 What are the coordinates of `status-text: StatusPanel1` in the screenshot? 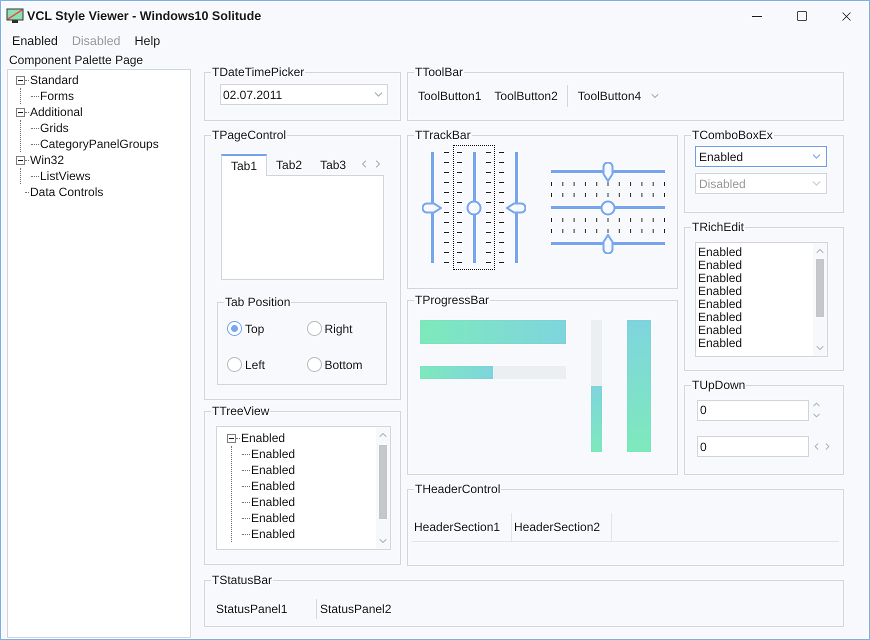 It's located at (252, 609).